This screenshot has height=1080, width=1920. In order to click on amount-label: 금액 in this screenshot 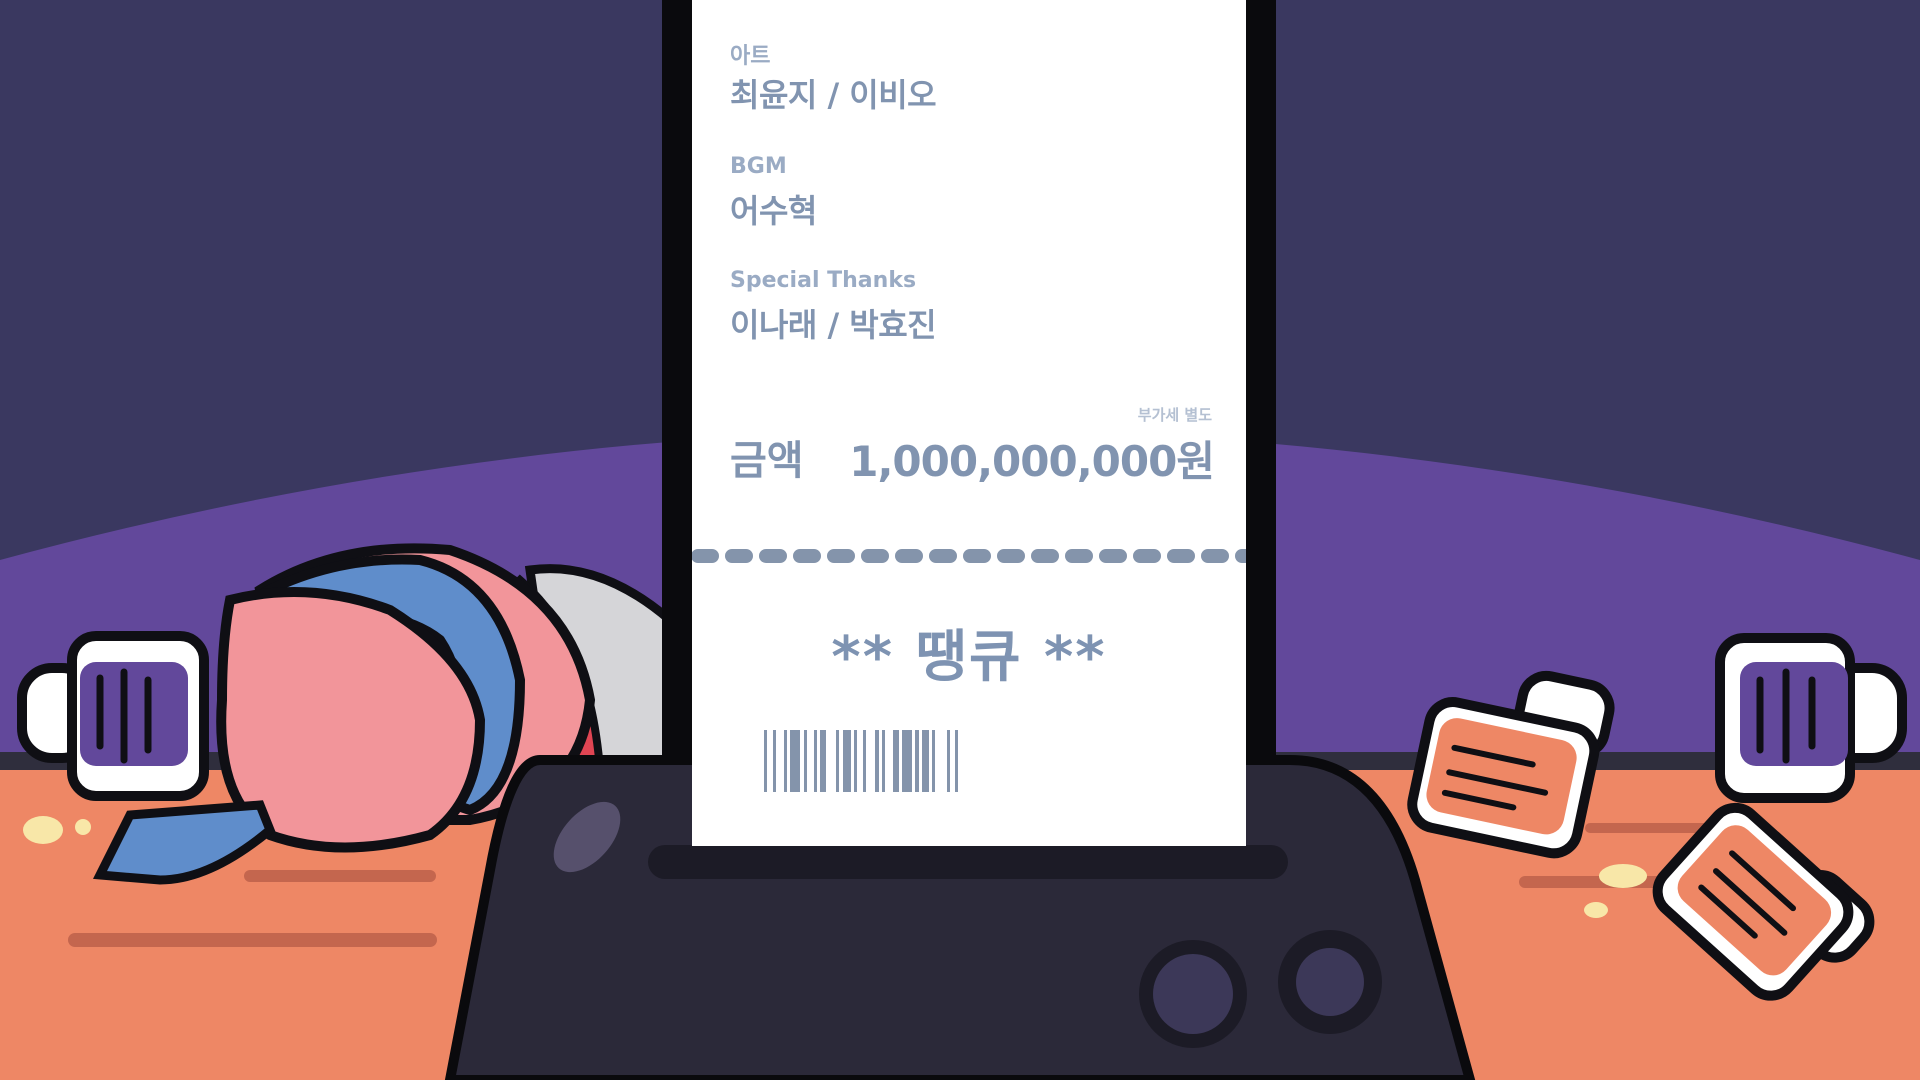, I will do `click(767, 461)`.